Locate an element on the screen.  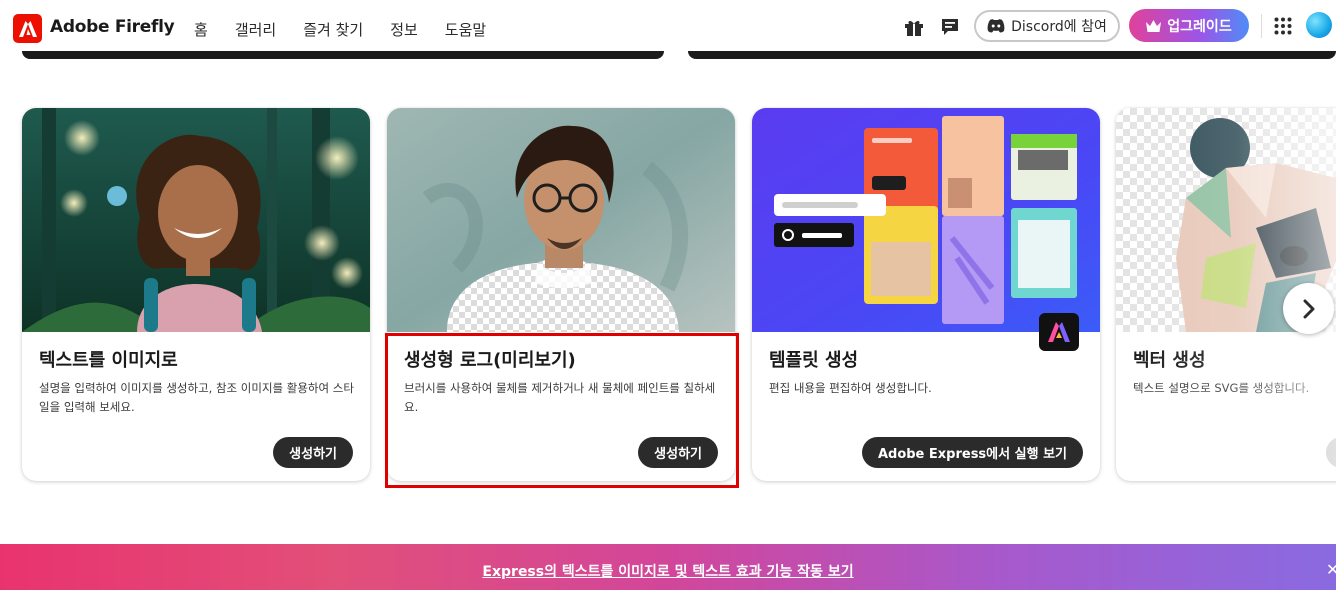
chevron-right-icon is located at coordinates (1308, 308).